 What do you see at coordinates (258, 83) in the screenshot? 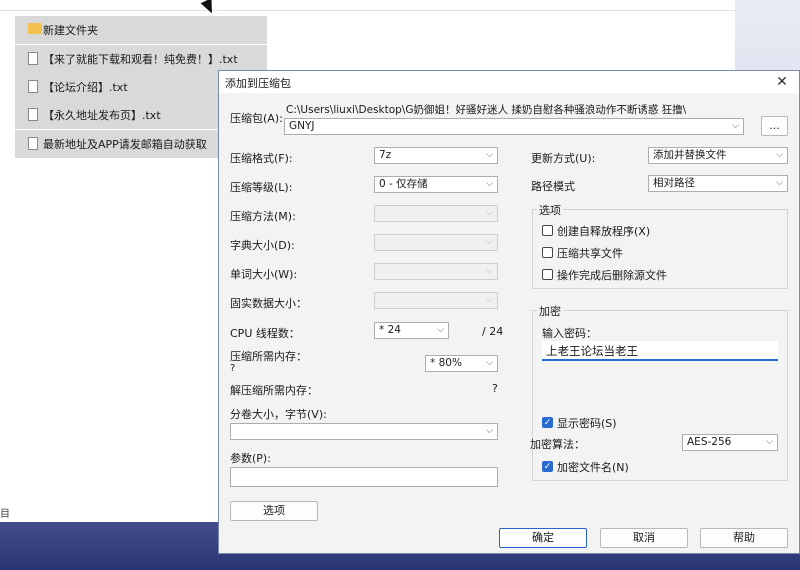
I see `dialog-title: 添加到压缩包` at bounding box center [258, 83].